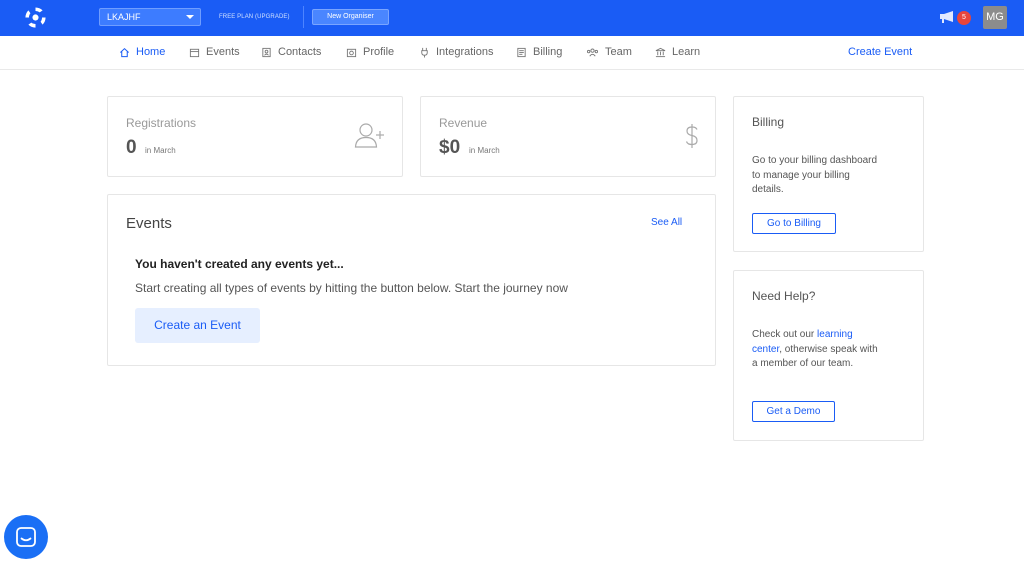  I want to click on nav-item-billing: Billing, so click(539, 52).